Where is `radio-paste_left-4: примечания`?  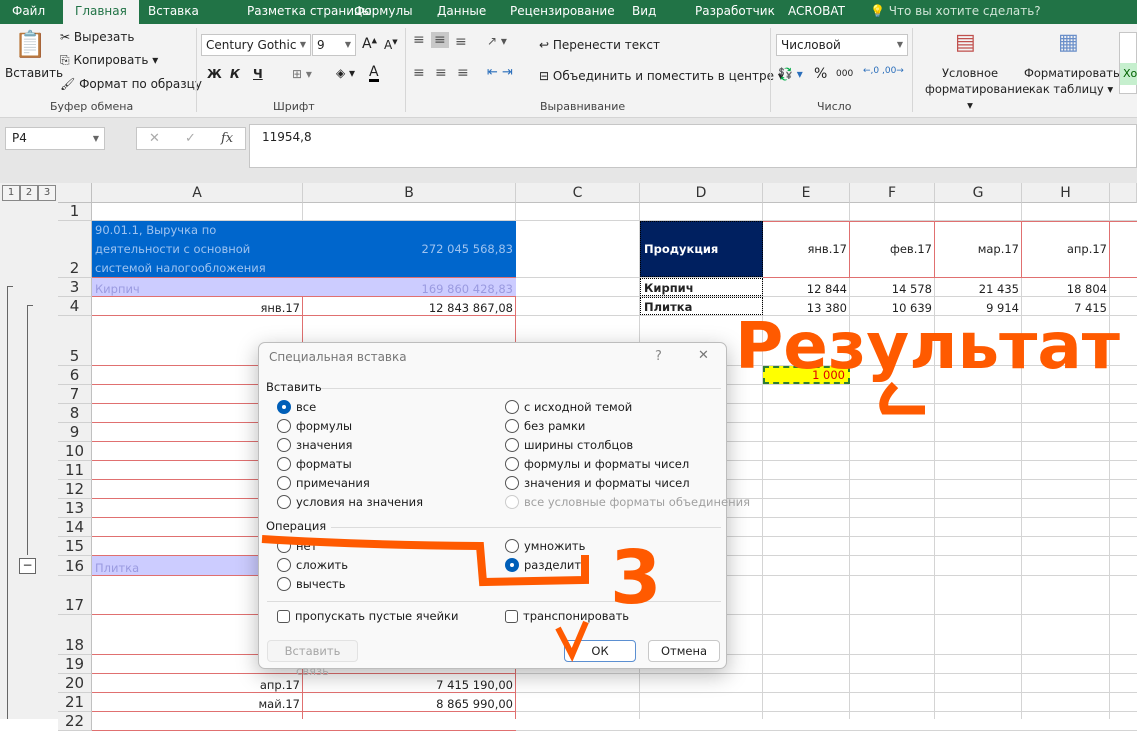 radio-paste_left-4: примечания is located at coordinates (323, 483).